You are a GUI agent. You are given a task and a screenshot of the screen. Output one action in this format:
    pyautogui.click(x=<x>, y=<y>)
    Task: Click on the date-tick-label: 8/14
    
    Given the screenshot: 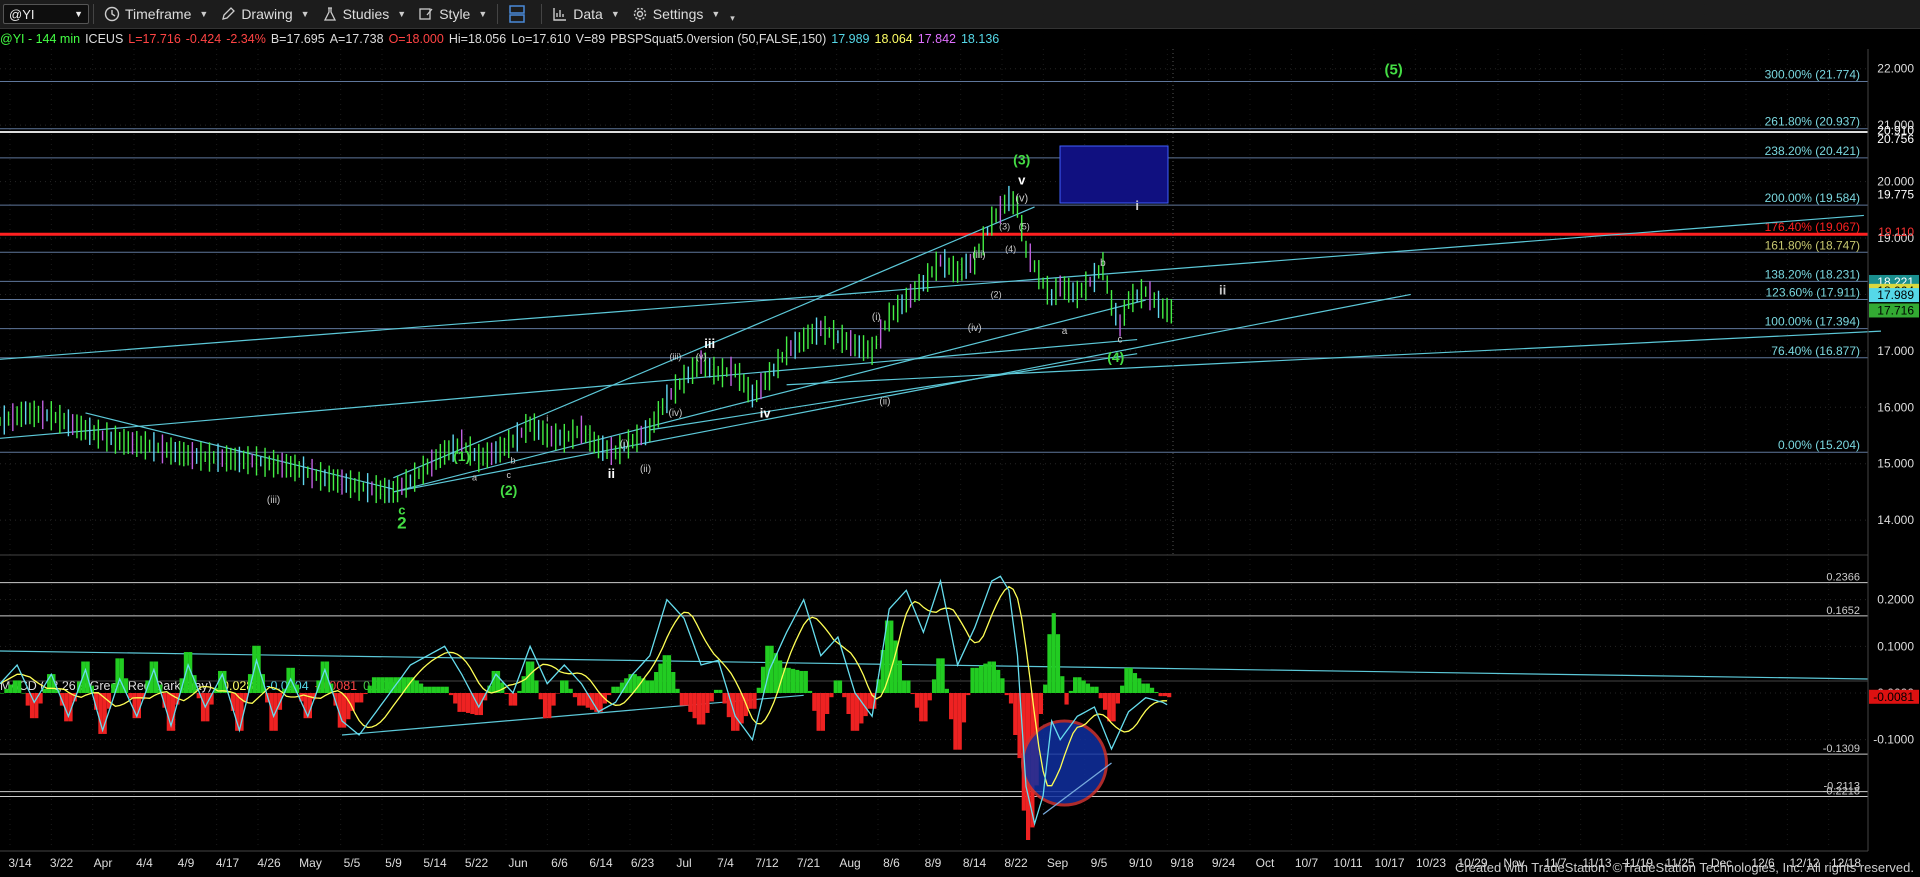 What is the action you would take?
    pyautogui.click(x=975, y=863)
    